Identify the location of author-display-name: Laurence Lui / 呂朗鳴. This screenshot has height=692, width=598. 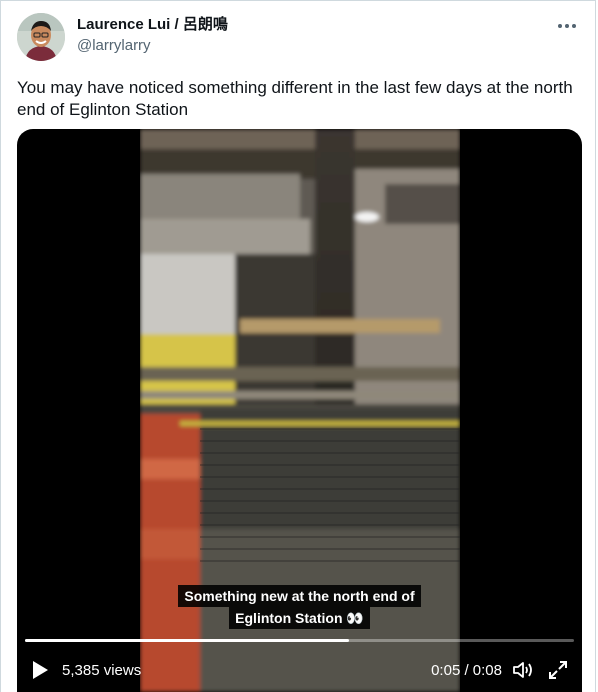
(152, 25).